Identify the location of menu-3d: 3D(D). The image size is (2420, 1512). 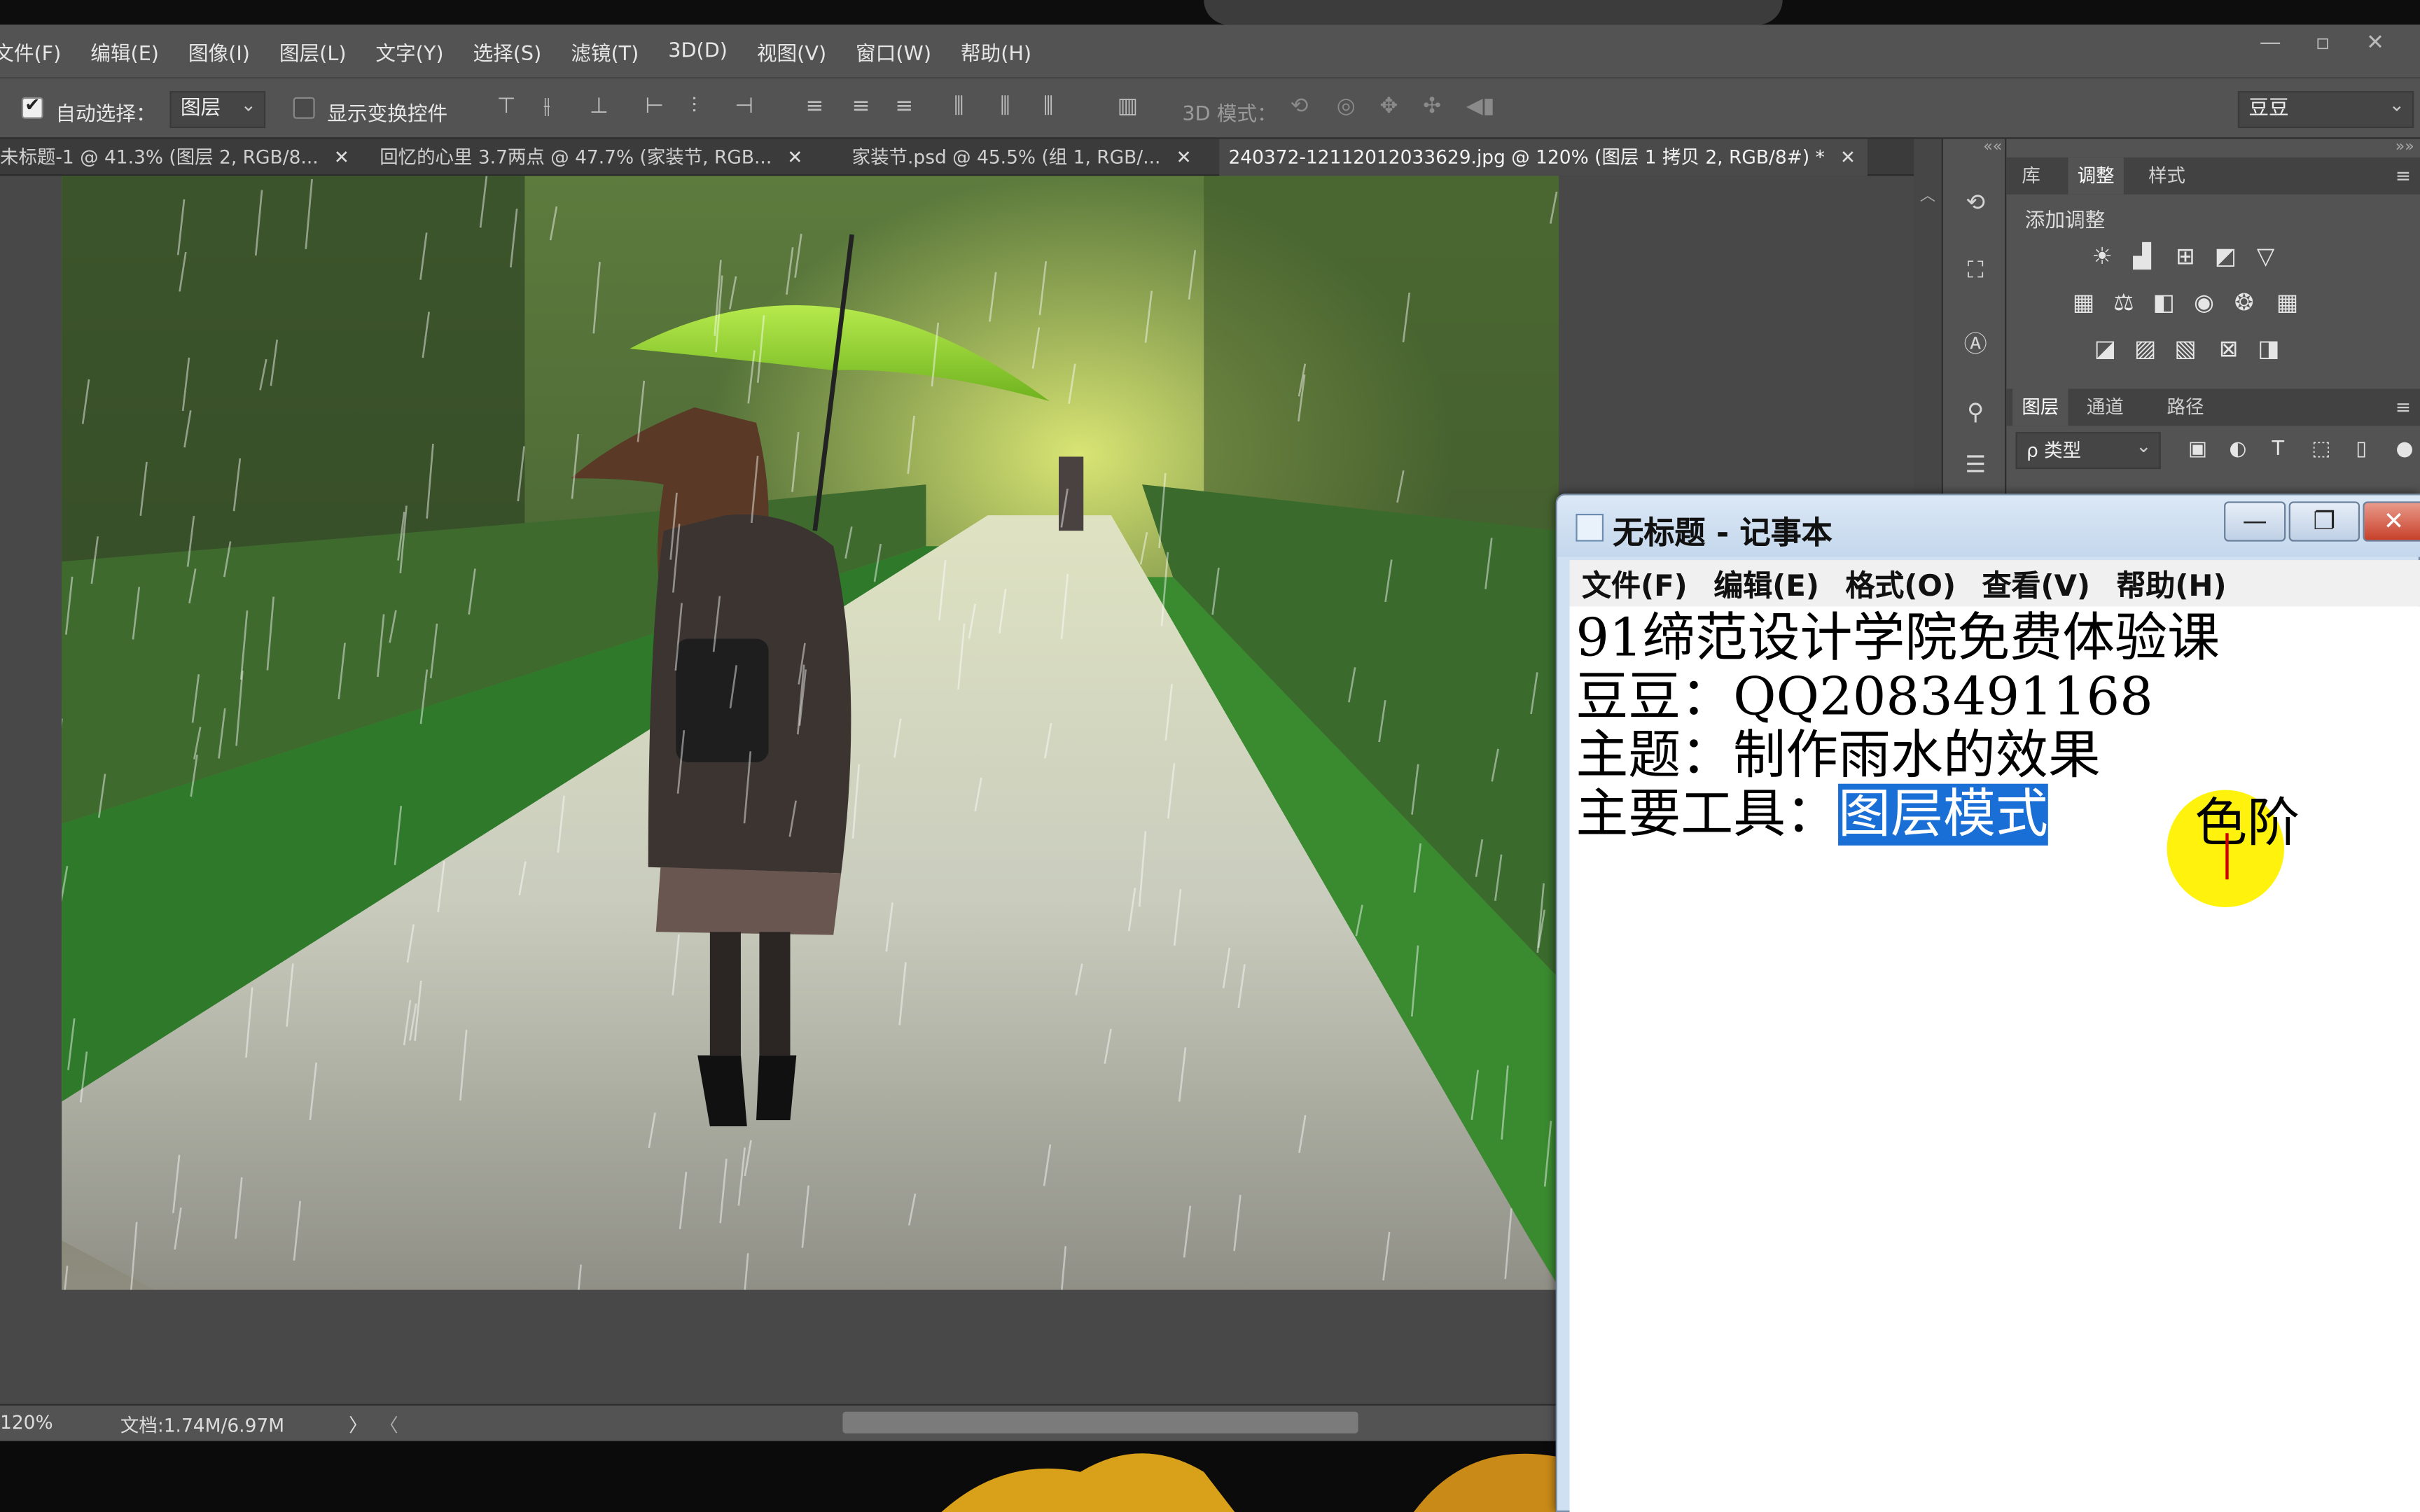
(698, 50).